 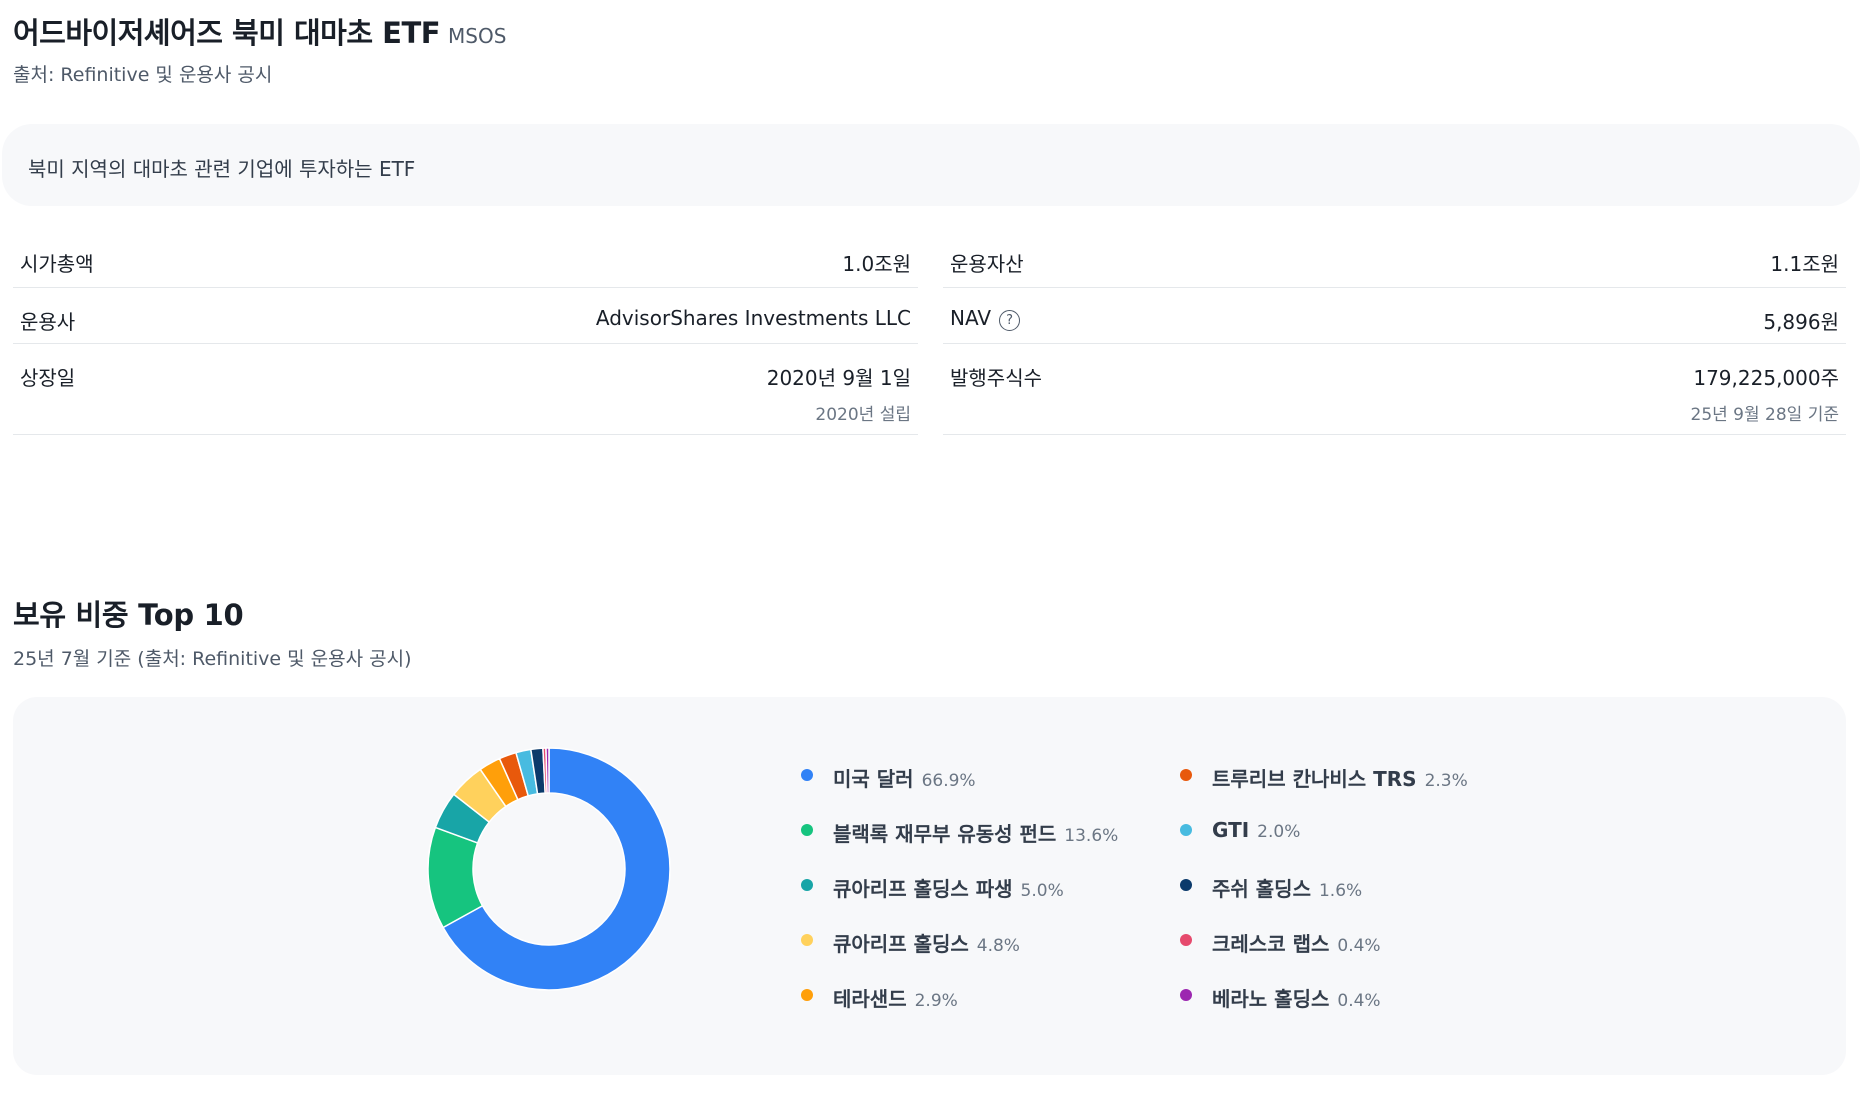 What do you see at coordinates (477, 36) in the screenshot?
I see `fund-ticker: MSOS` at bounding box center [477, 36].